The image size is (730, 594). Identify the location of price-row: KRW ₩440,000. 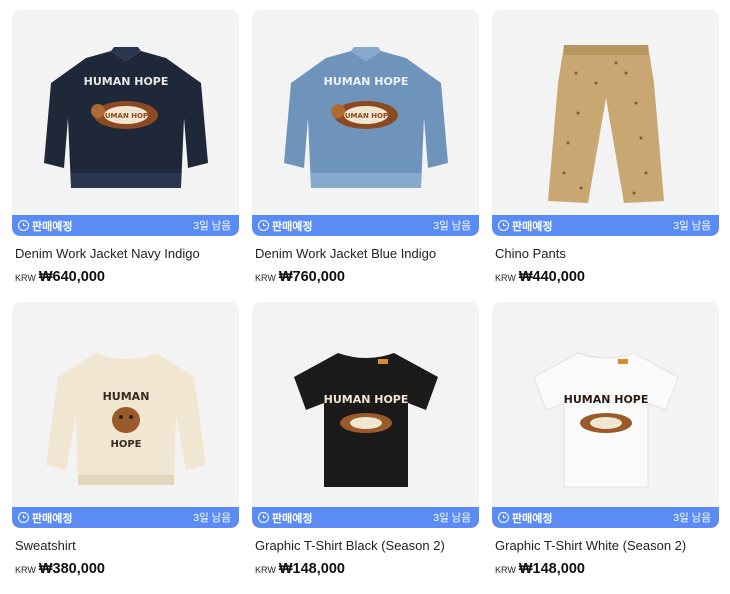
(605, 277).